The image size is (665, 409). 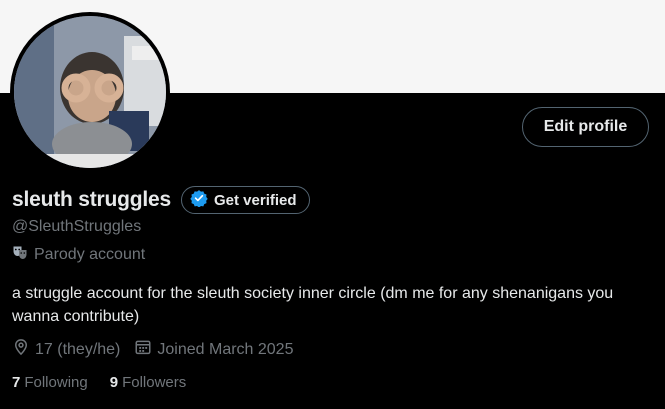 What do you see at coordinates (154, 382) in the screenshot?
I see `followers-label: Followers` at bounding box center [154, 382].